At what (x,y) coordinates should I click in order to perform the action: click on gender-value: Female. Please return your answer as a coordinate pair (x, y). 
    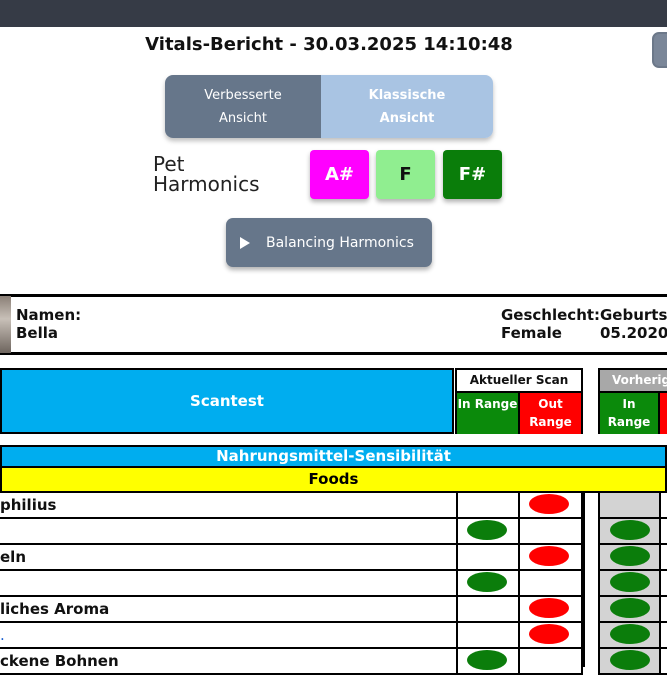
    Looking at the image, I should click on (531, 333).